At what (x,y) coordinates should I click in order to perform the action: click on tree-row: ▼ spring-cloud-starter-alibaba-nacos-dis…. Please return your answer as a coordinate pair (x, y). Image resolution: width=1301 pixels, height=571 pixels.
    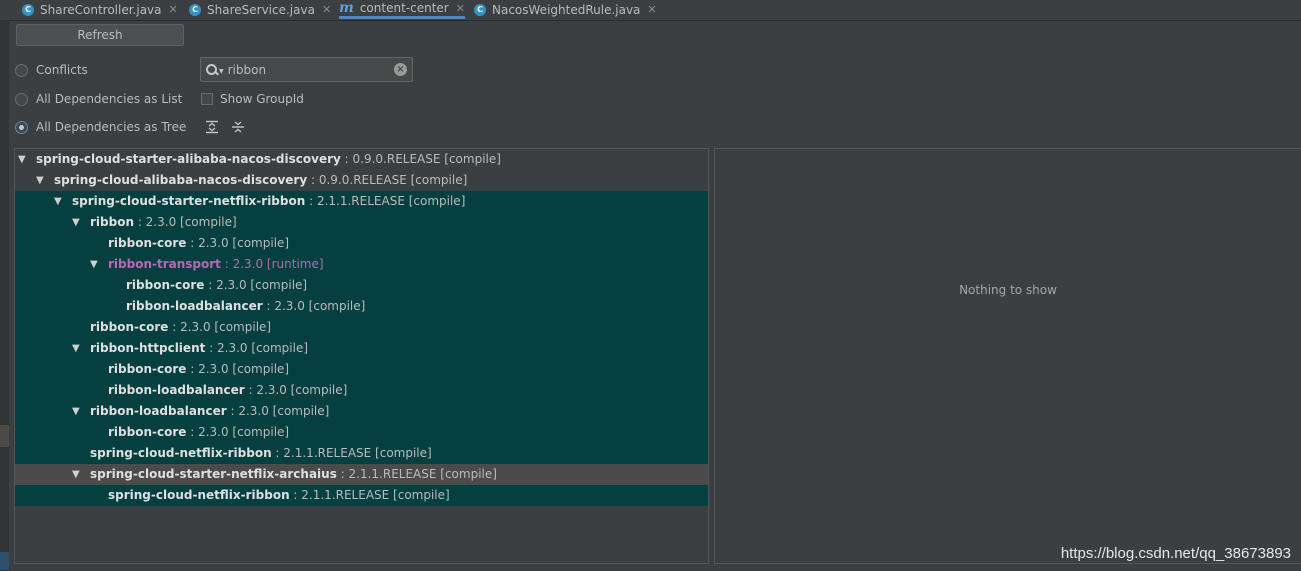
    Looking at the image, I should click on (361, 159).